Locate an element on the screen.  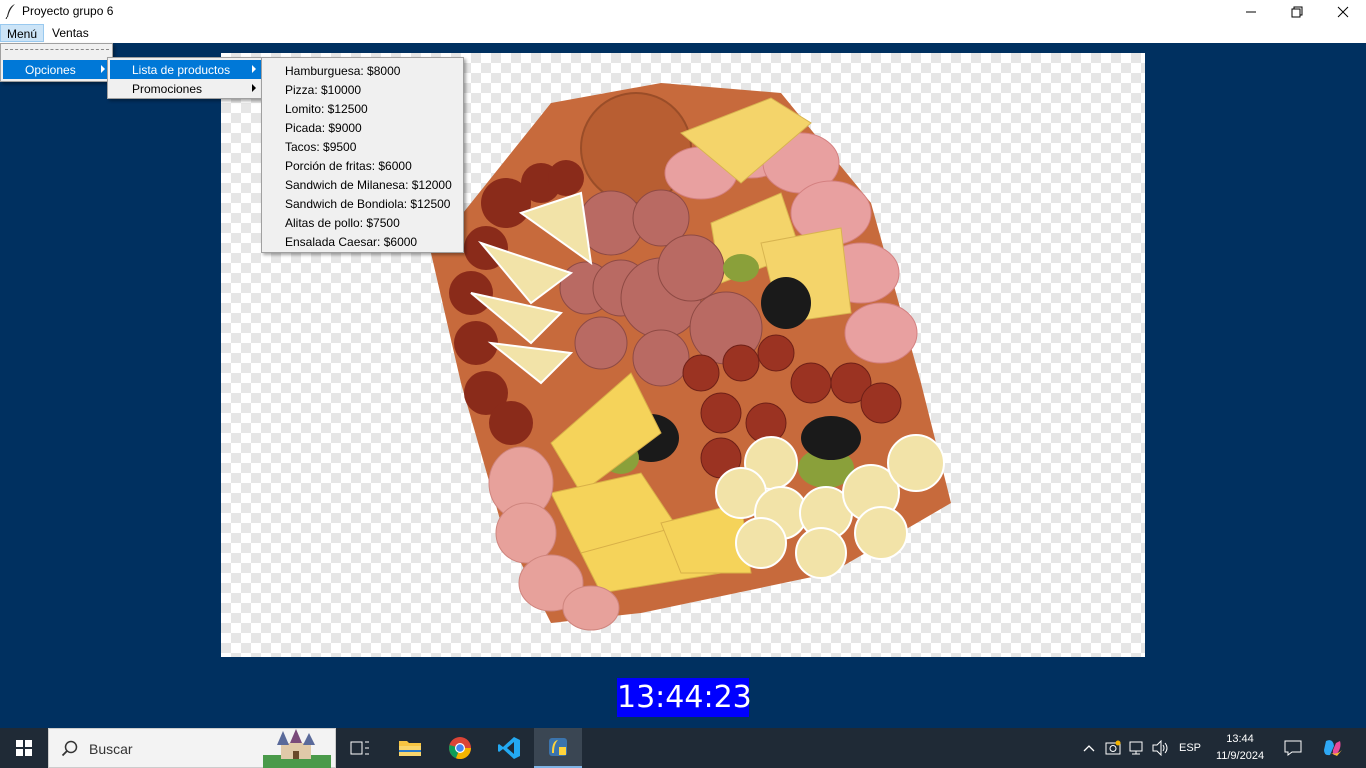
menu-dropdown: Opciones is located at coordinates (56, 62).